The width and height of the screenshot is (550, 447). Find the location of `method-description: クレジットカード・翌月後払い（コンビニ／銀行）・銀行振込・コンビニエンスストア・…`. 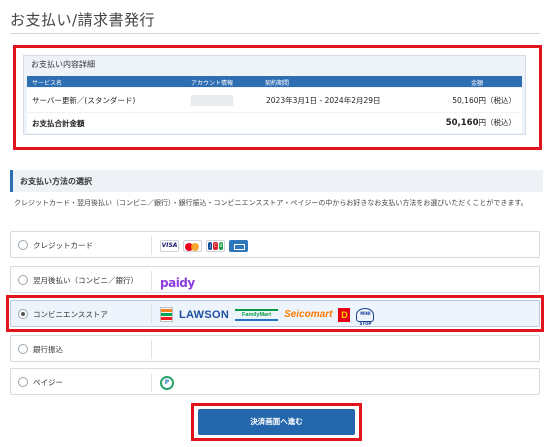

method-description: クレジットカード・翌月後払い（コンビニ／銀行）・銀行振込・コンビニエンスストア・… is located at coordinates (271, 203).